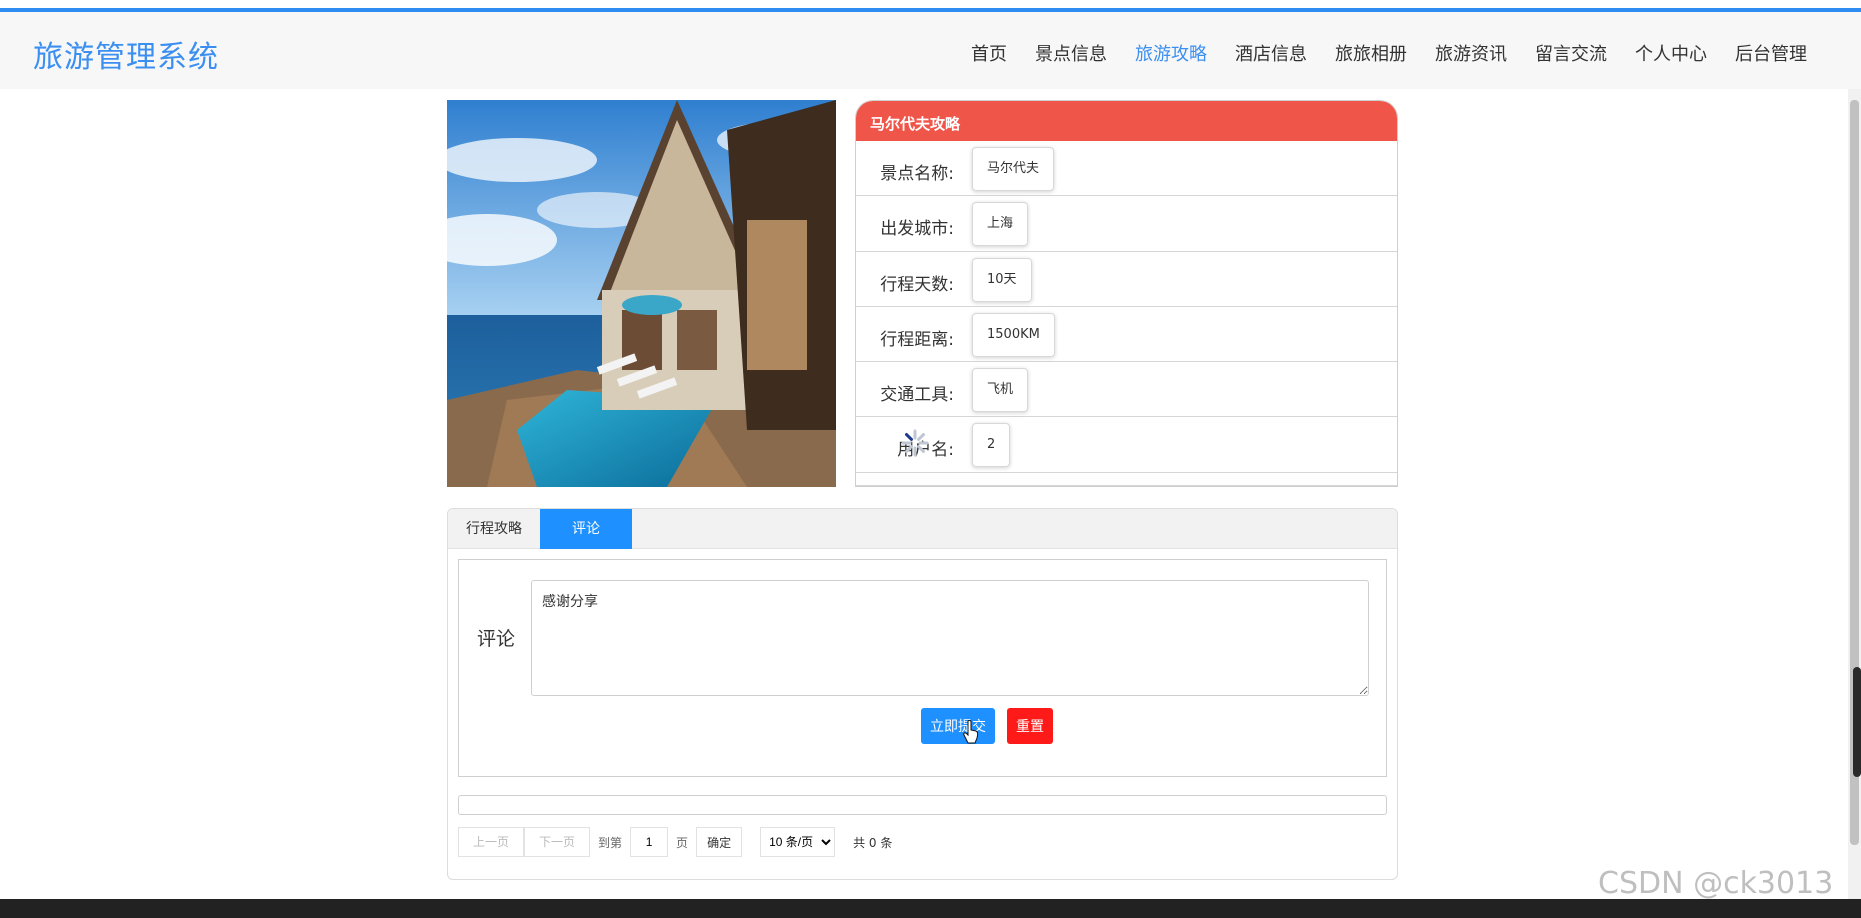 Image resolution: width=1861 pixels, height=918 pixels. What do you see at coordinates (586, 529) in the screenshot?
I see `tab-1: 评论` at bounding box center [586, 529].